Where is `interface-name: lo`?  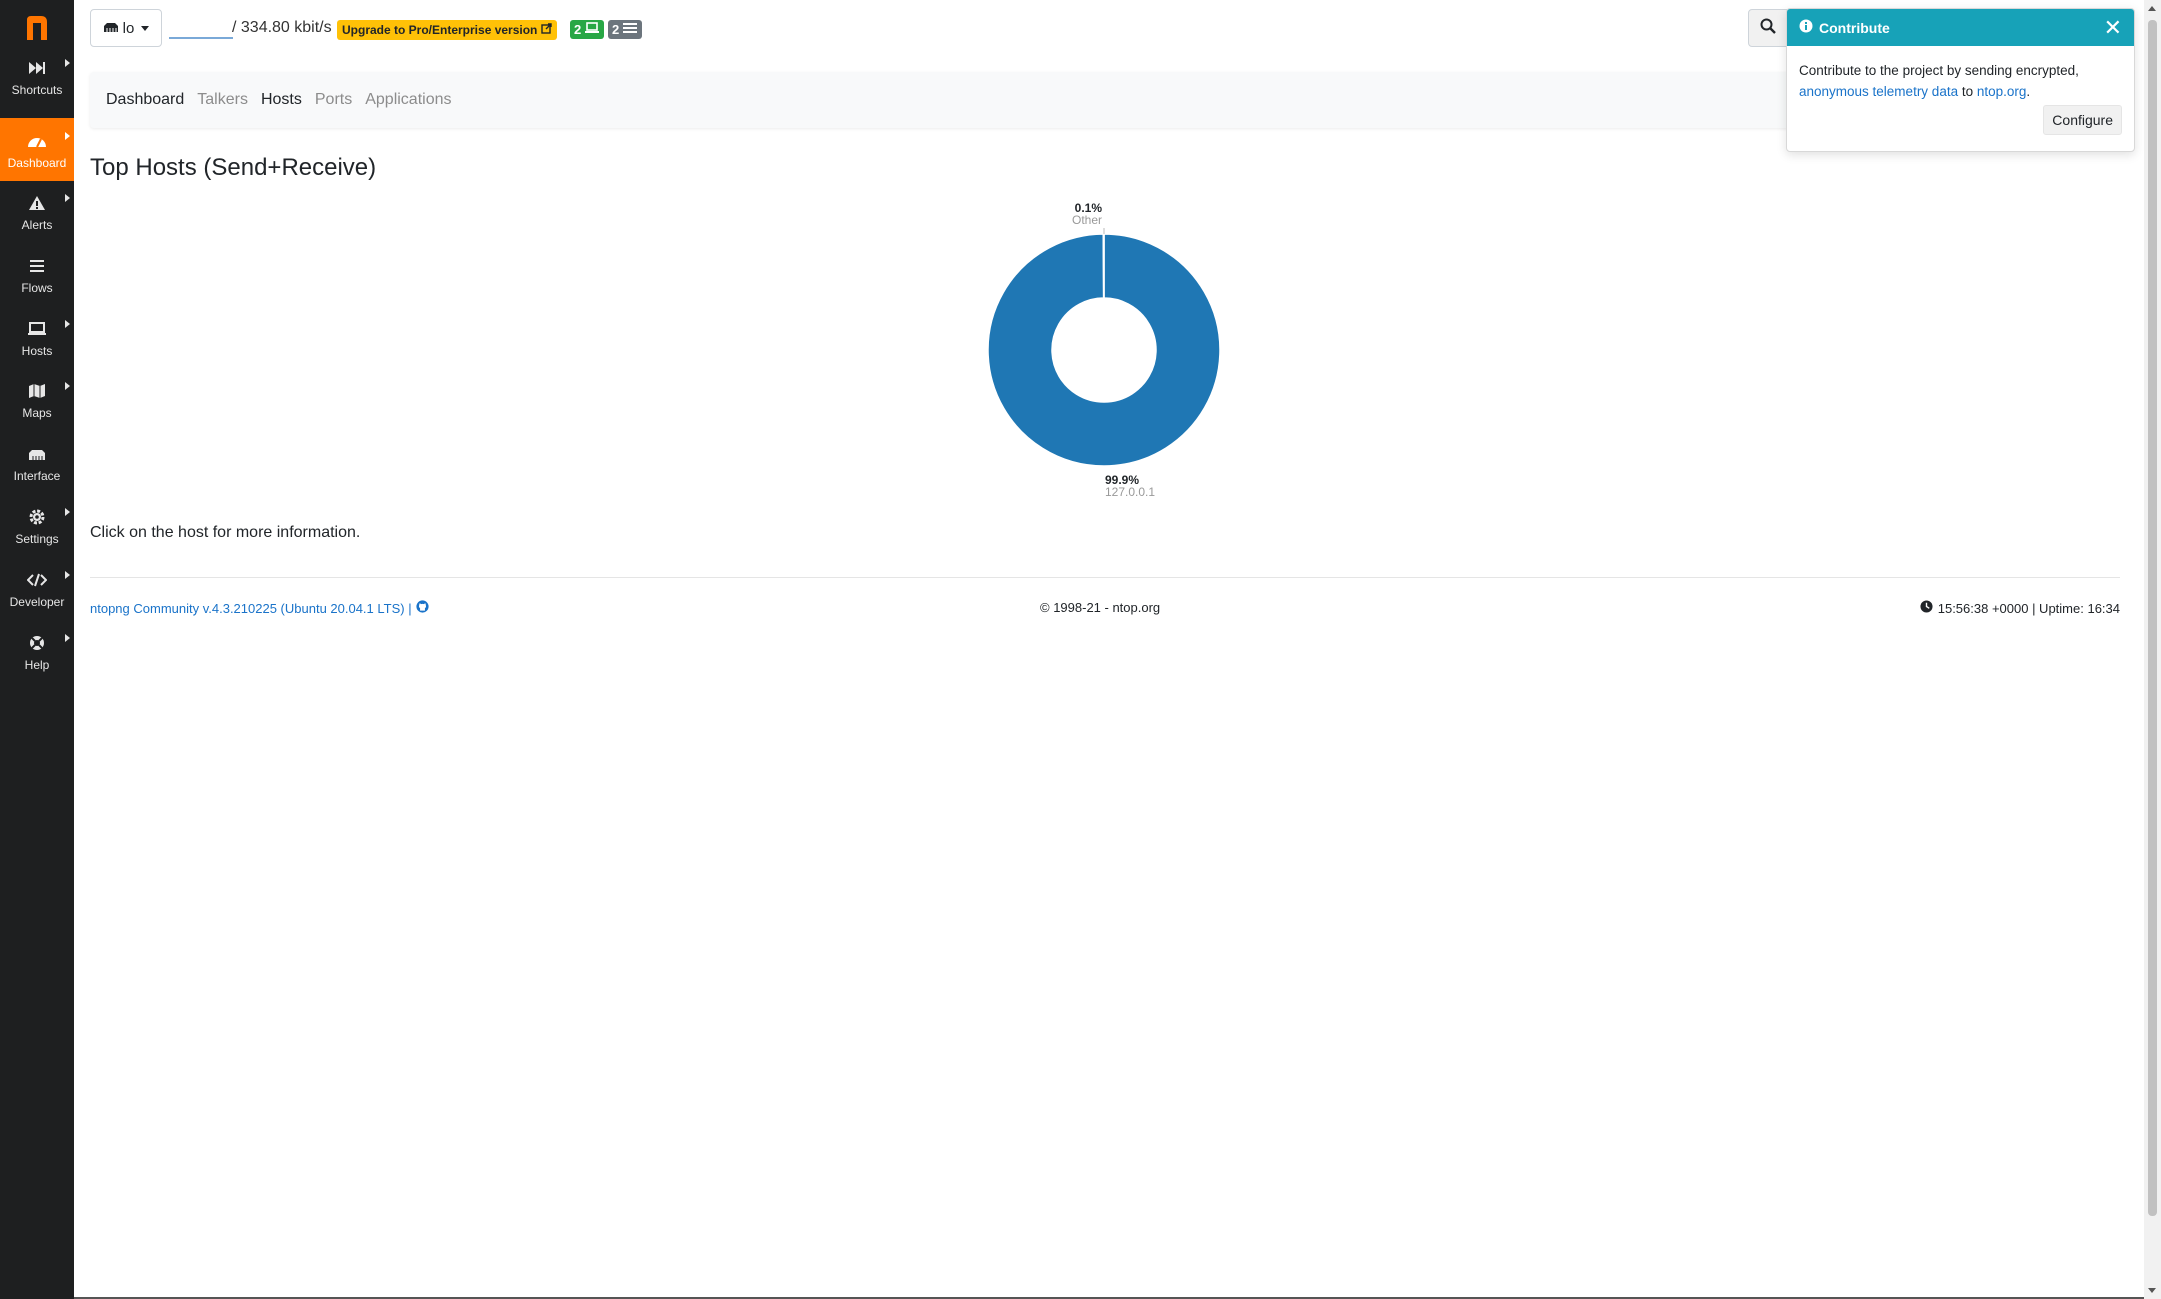
interface-name: lo is located at coordinates (128, 28).